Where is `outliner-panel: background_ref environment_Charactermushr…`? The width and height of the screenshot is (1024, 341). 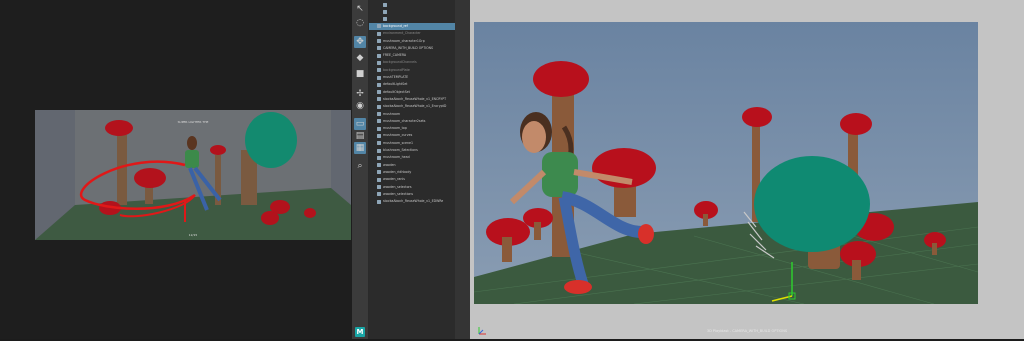
outliner-panel: background_ref environment_Charactermushr… is located at coordinates (412, 169).